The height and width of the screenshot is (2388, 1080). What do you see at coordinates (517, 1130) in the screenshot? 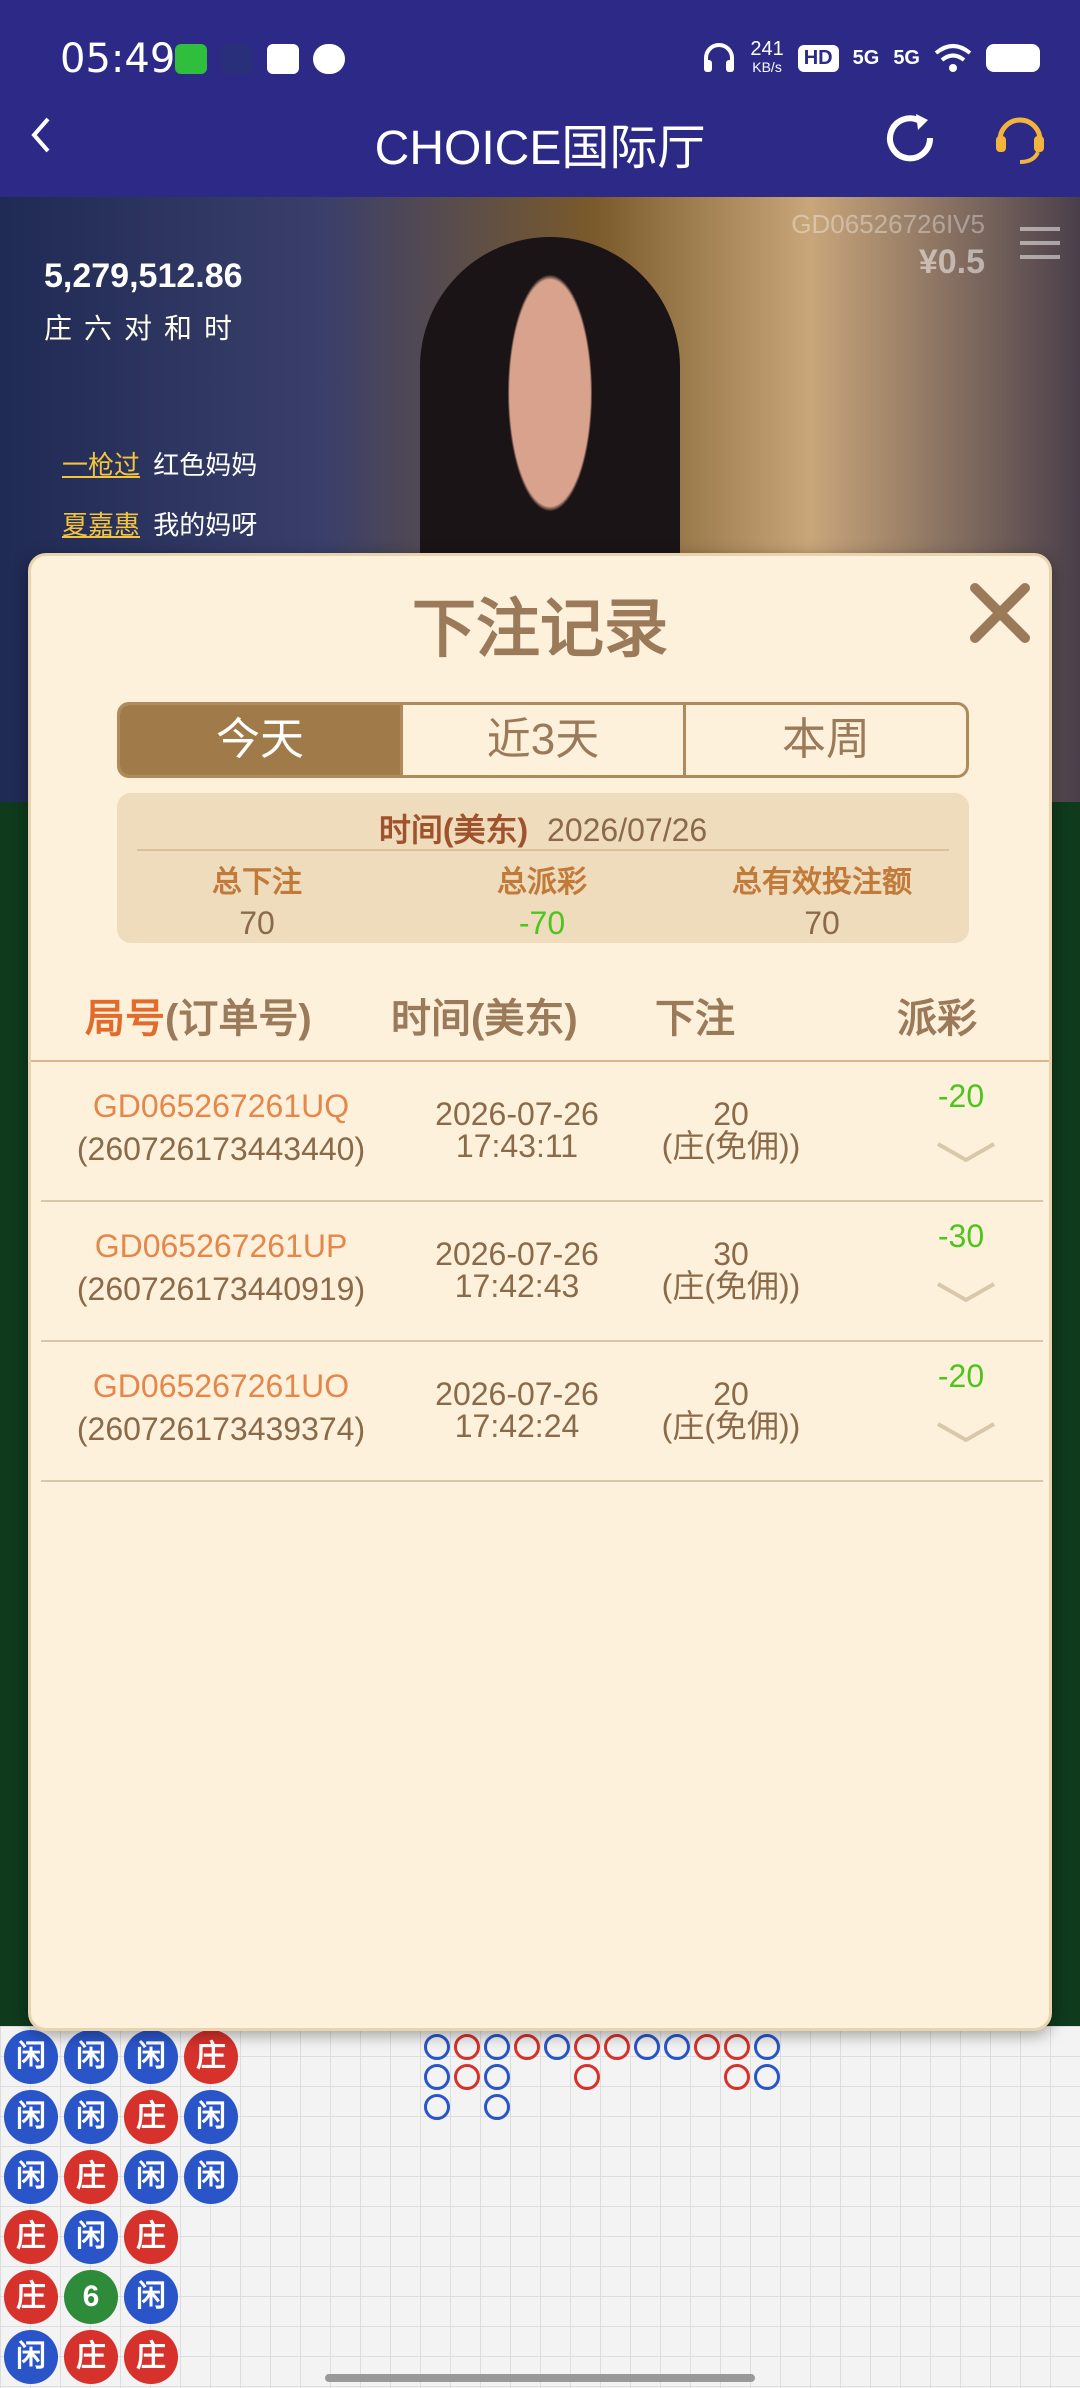
I see `time-cell: 2026-07-26 17:43:11` at bounding box center [517, 1130].